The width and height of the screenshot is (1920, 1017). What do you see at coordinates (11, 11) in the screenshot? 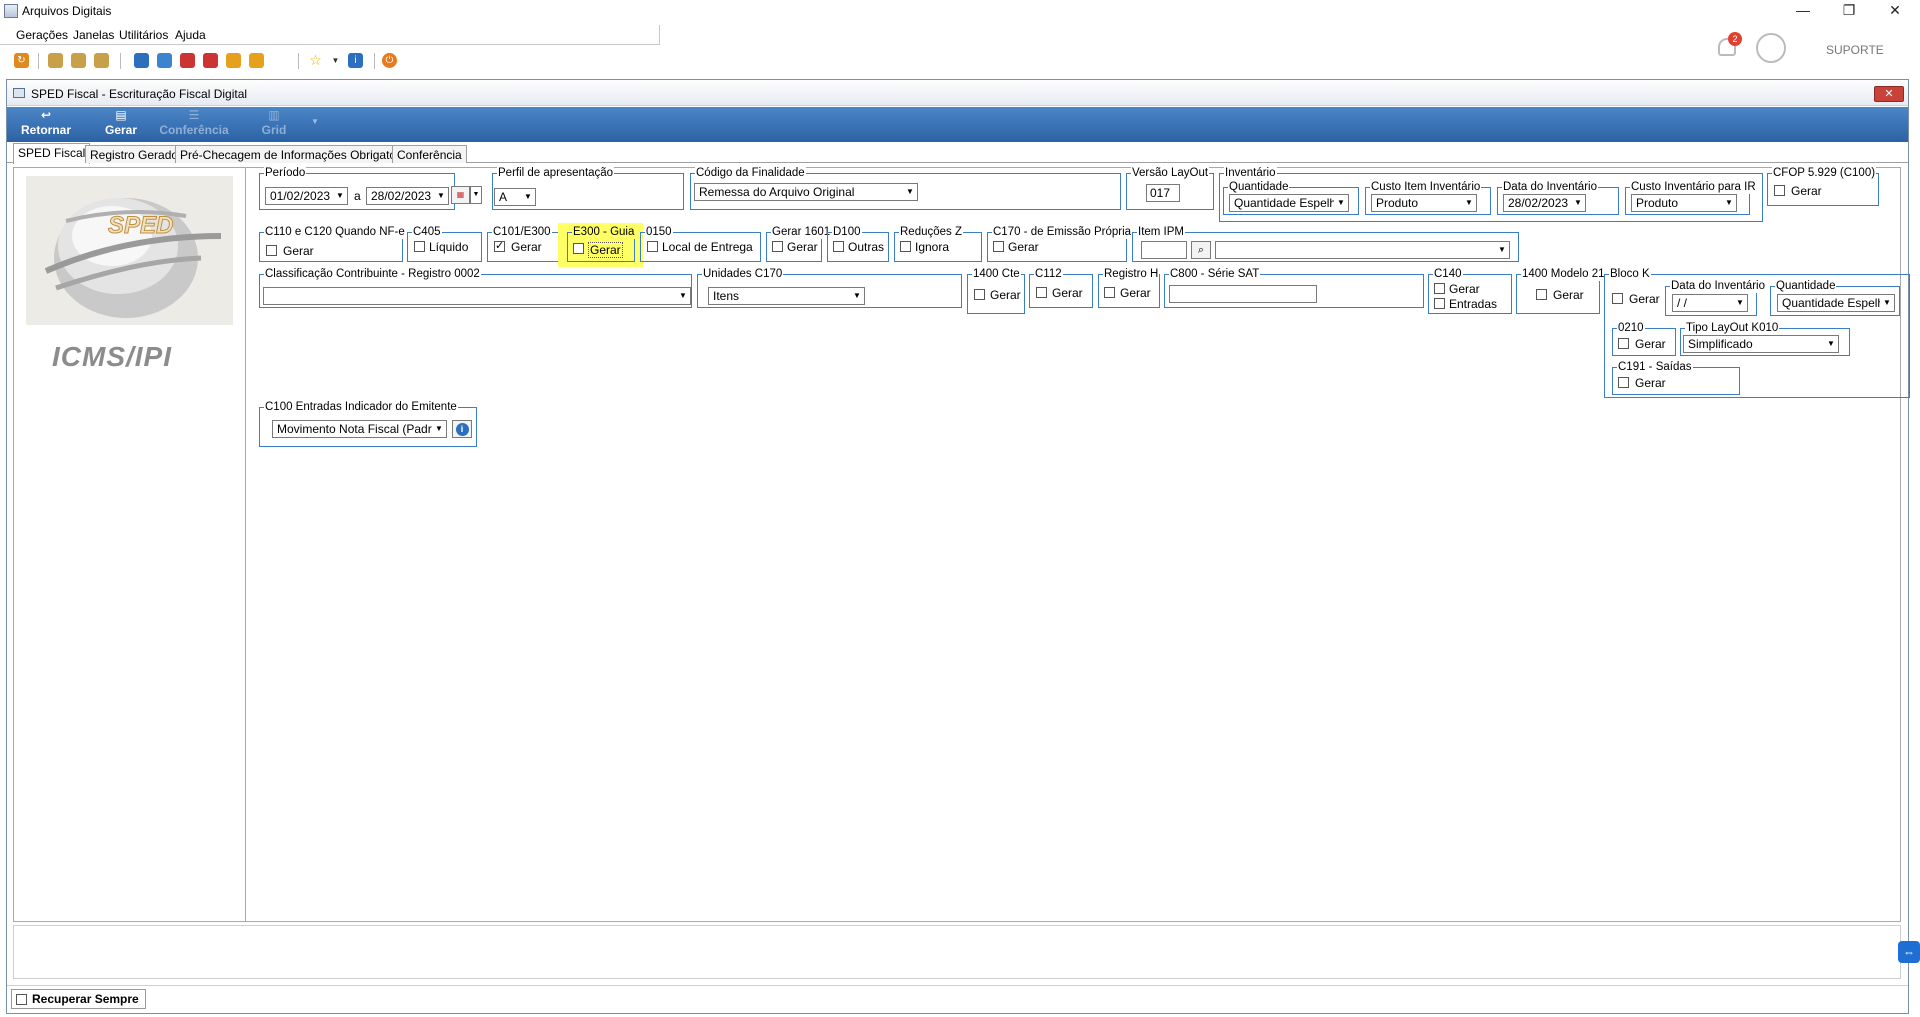
I see `app-icon` at bounding box center [11, 11].